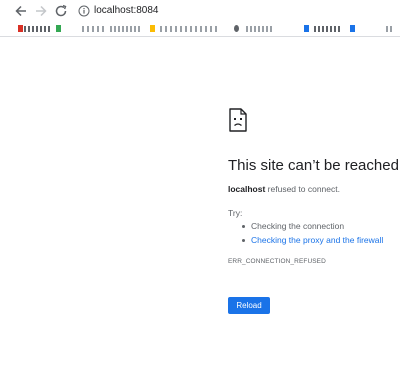  What do you see at coordinates (249, 305) in the screenshot?
I see `reload-button: Reload` at bounding box center [249, 305].